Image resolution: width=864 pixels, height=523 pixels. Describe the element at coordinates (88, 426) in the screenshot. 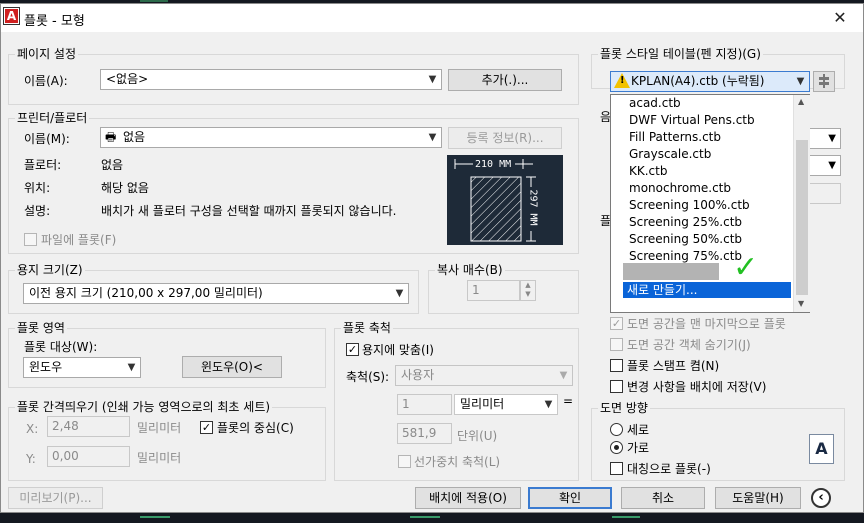

I see `offset-x-input: 2,48` at that location.